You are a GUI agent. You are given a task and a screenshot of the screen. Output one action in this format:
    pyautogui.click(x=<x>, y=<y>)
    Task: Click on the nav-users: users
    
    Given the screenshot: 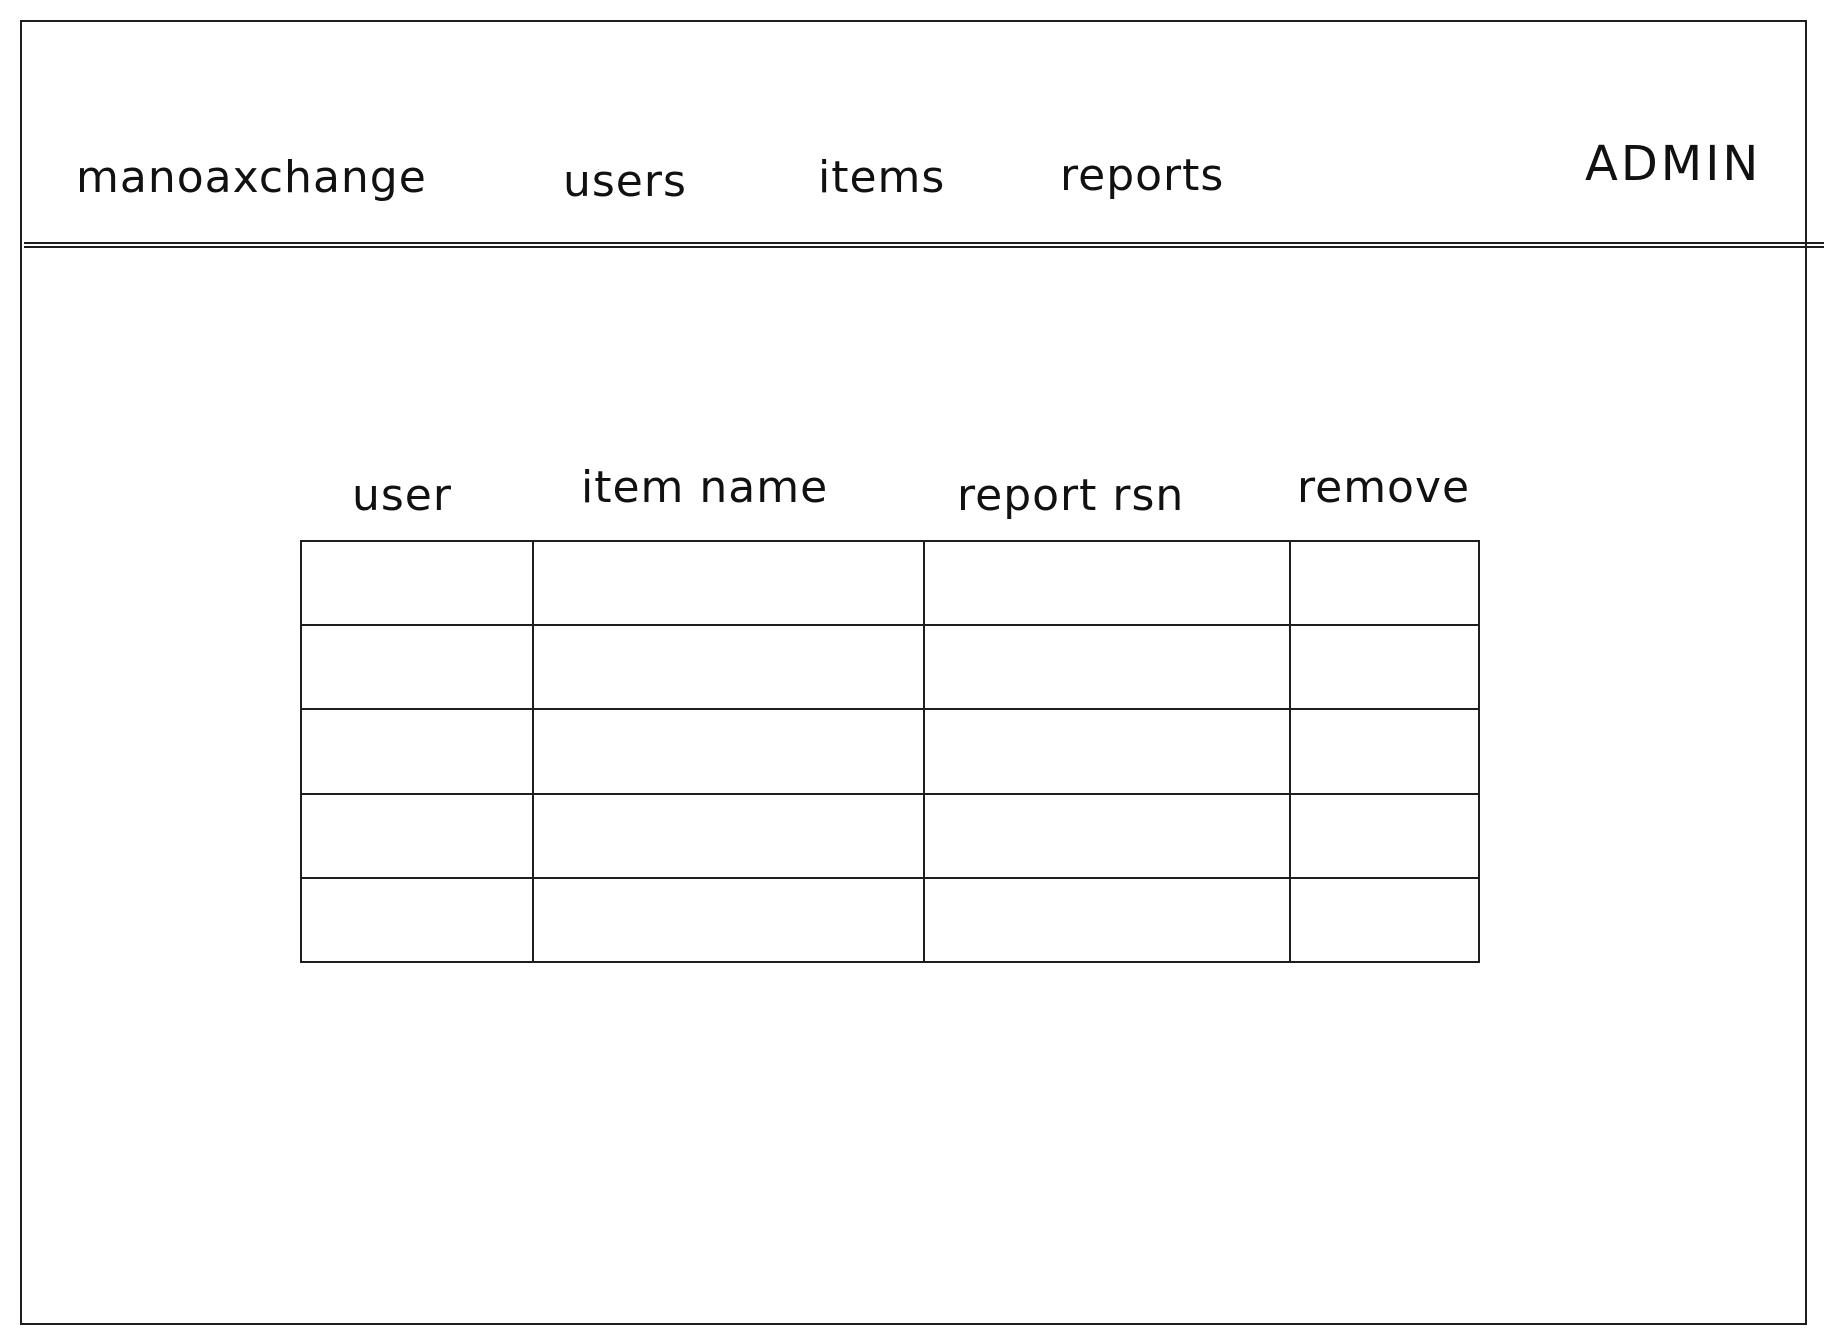 What is the action you would take?
    pyautogui.click(x=625, y=181)
    